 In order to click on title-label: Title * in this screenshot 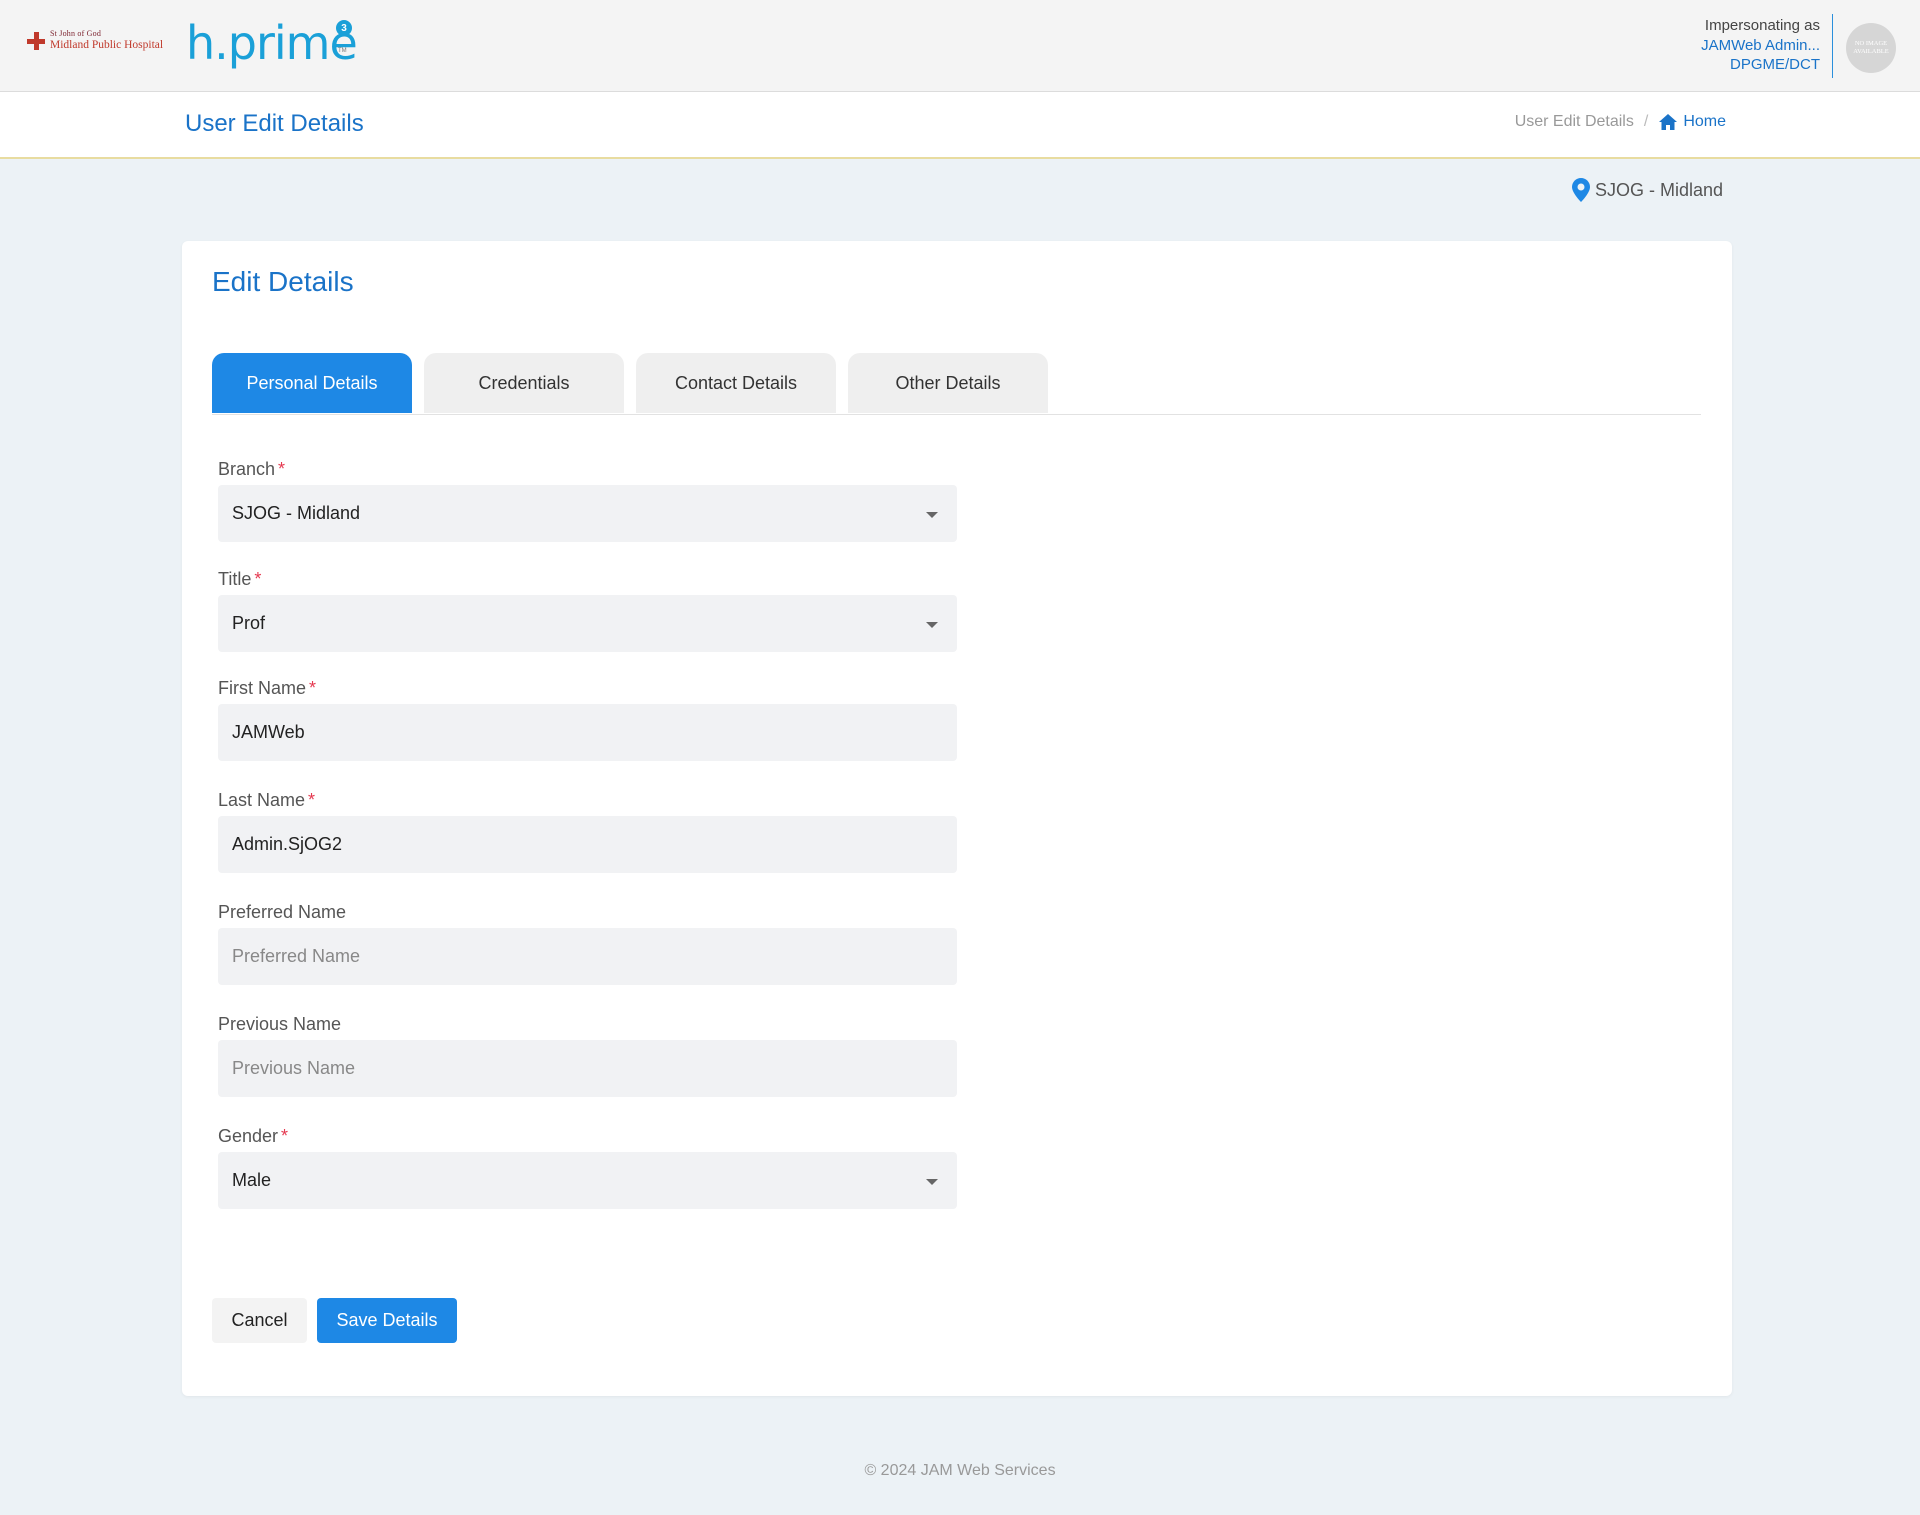, I will do `click(239, 579)`.